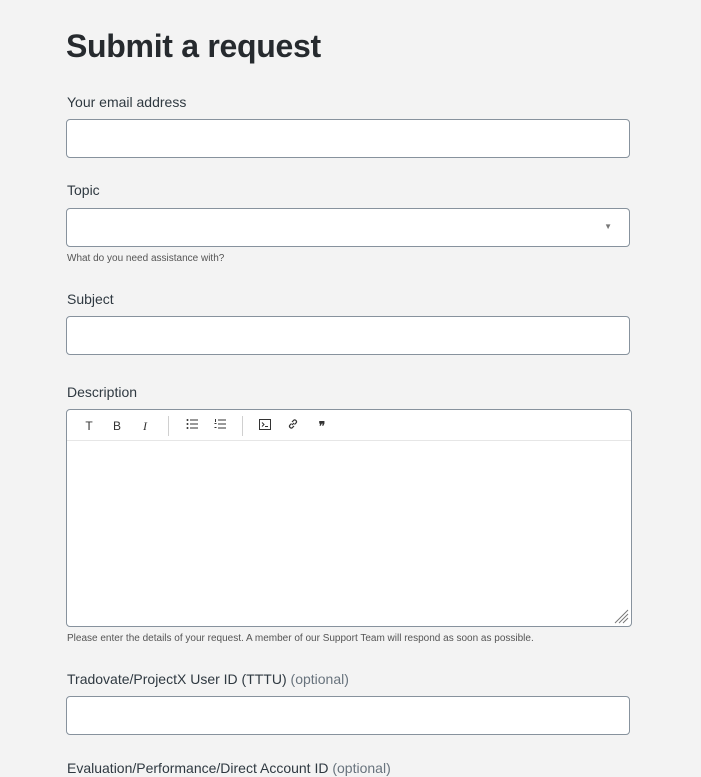 The image size is (701, 777). I want to click on user-id-field, so click(348, 715).